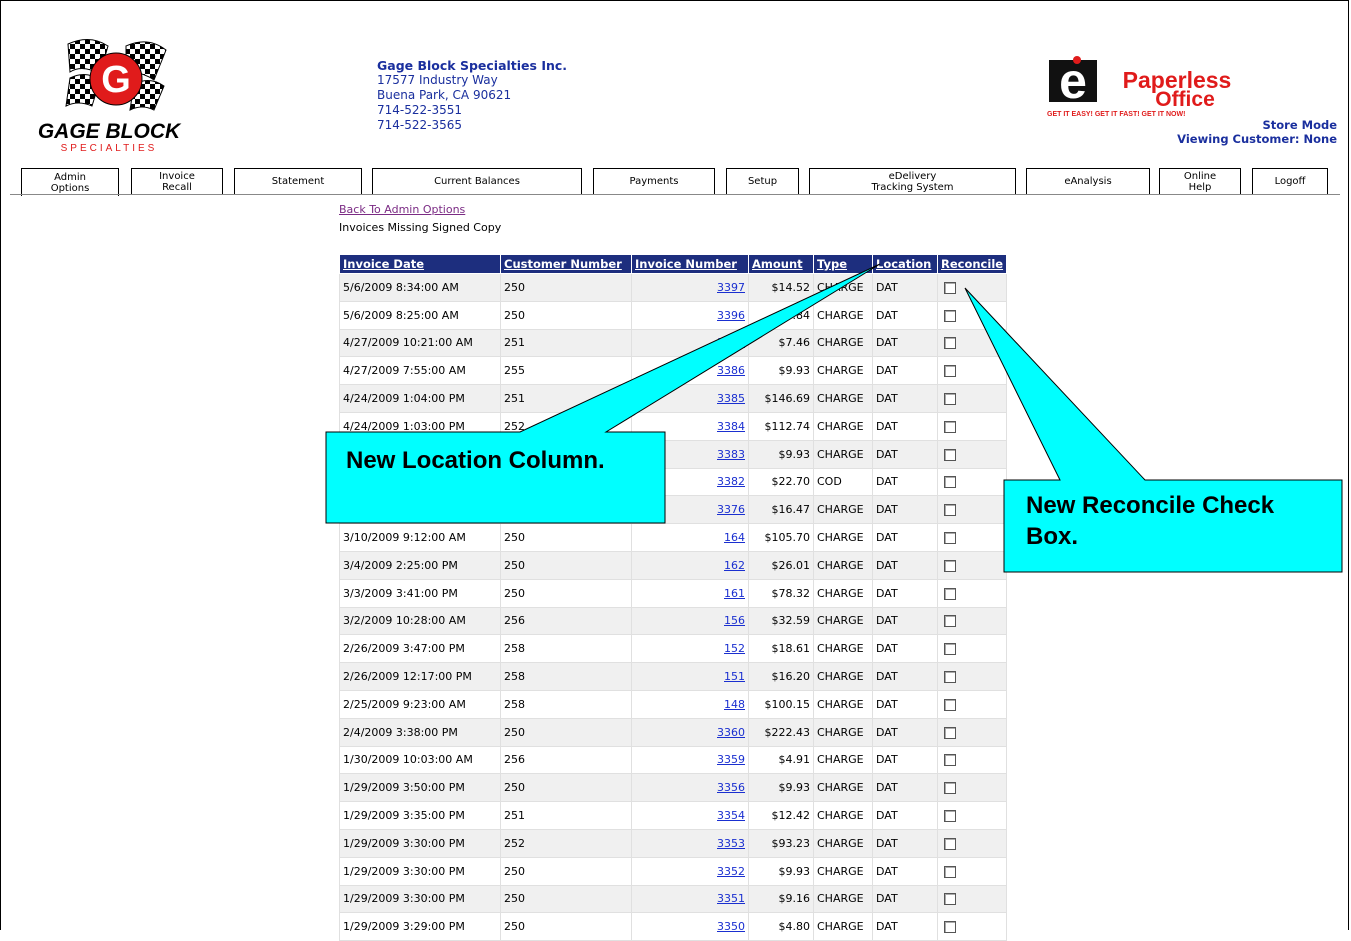 Image resolution: width=1351 pixels, height=941 pixels. I want to click on col-invoice-date: Invoice Date, so click(420, 264).